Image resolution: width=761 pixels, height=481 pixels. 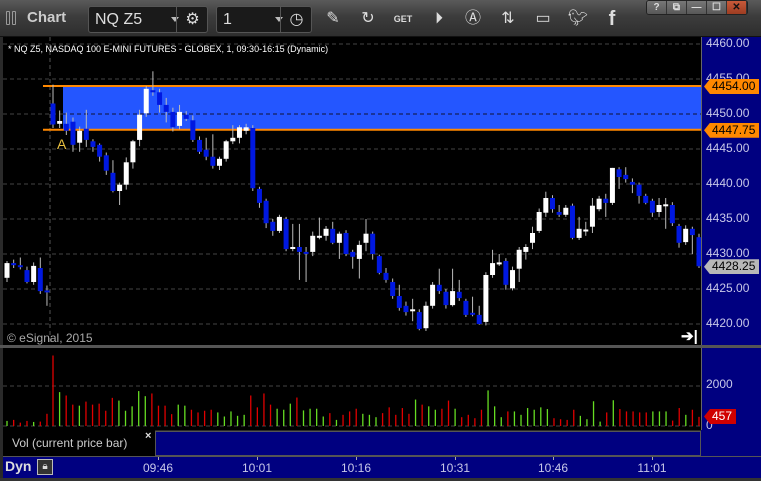 I want to click on symbol-selector: NQ Z5 ⚙, so click(x=148, y=19).